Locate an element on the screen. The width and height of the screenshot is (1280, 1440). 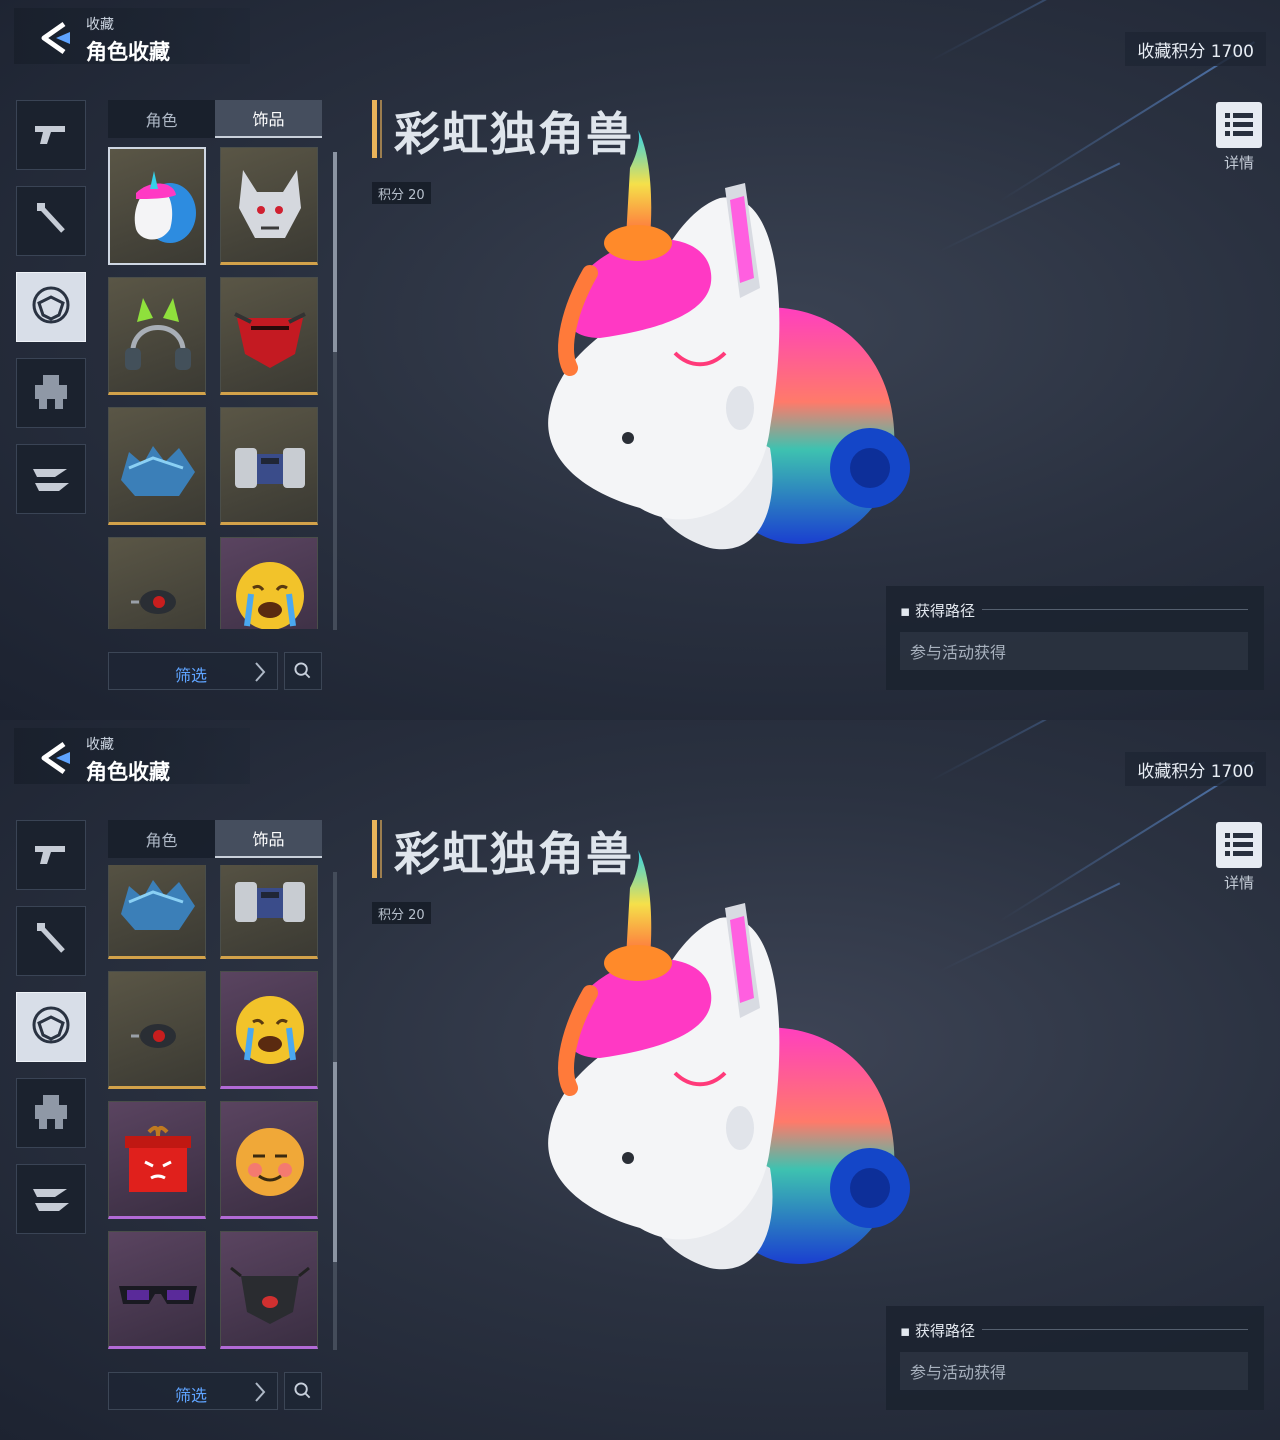
grid-item-unicorn-head is located at coordinates (157, 206).